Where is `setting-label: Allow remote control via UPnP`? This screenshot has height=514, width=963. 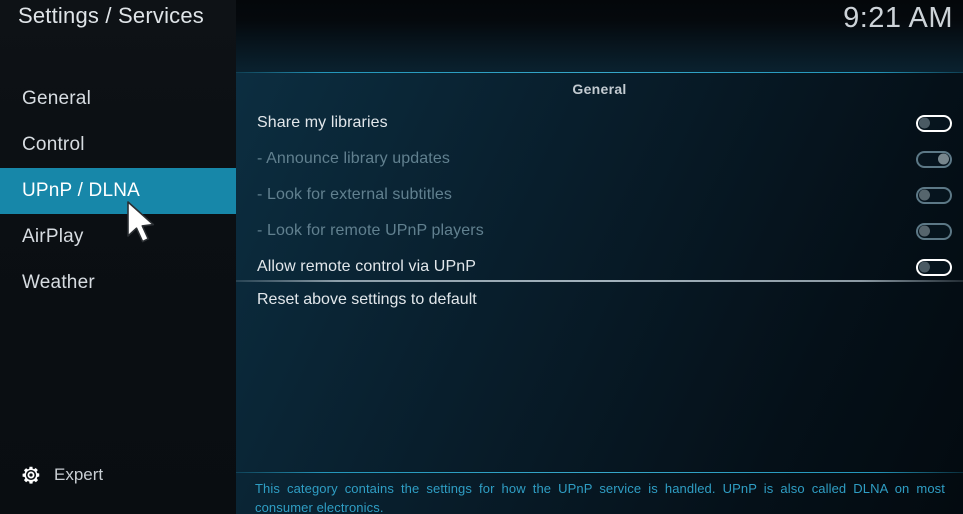 setting-label: Allow remote control via UPnP is located at coordinates (366, 266).